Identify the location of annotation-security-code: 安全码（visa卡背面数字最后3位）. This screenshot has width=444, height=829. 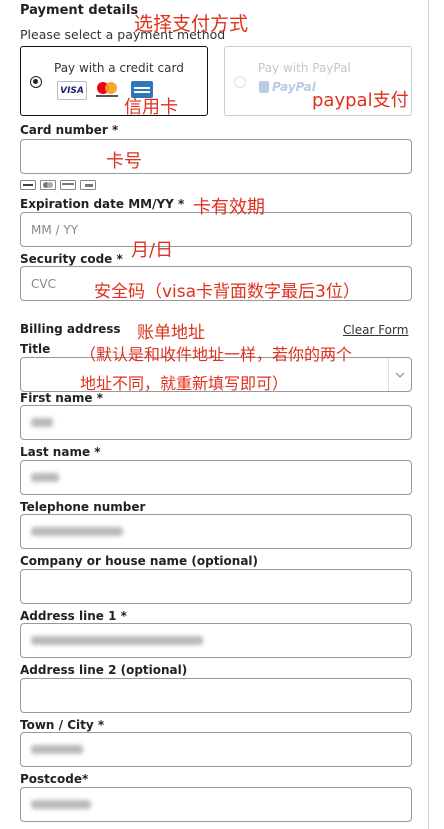
(227, 292).